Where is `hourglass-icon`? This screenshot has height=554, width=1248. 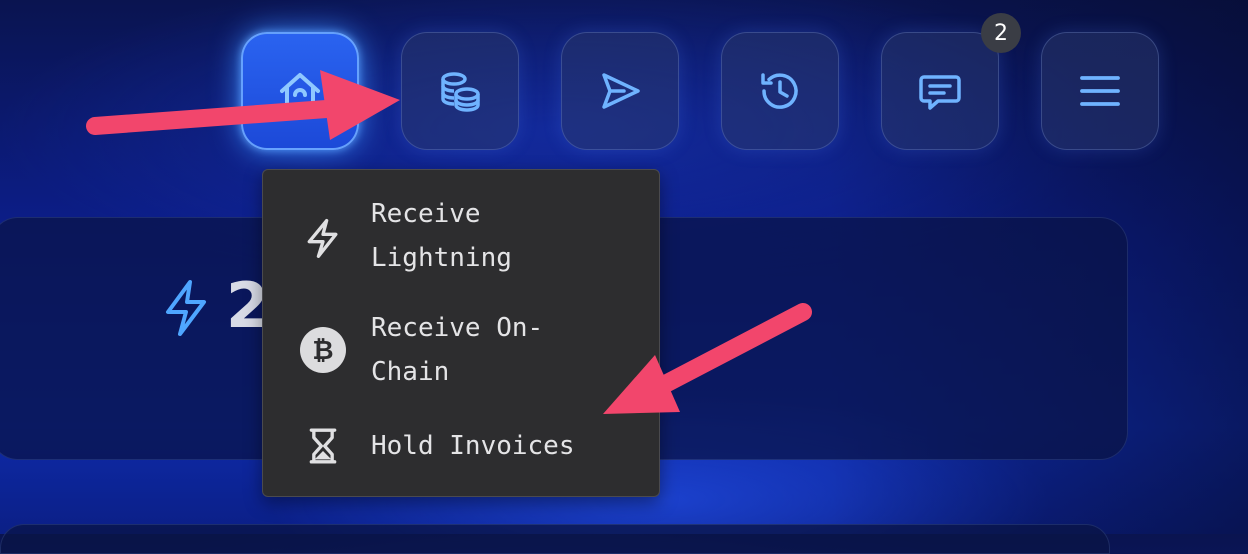 hourglass-icon is located at coordinates (323, 446).